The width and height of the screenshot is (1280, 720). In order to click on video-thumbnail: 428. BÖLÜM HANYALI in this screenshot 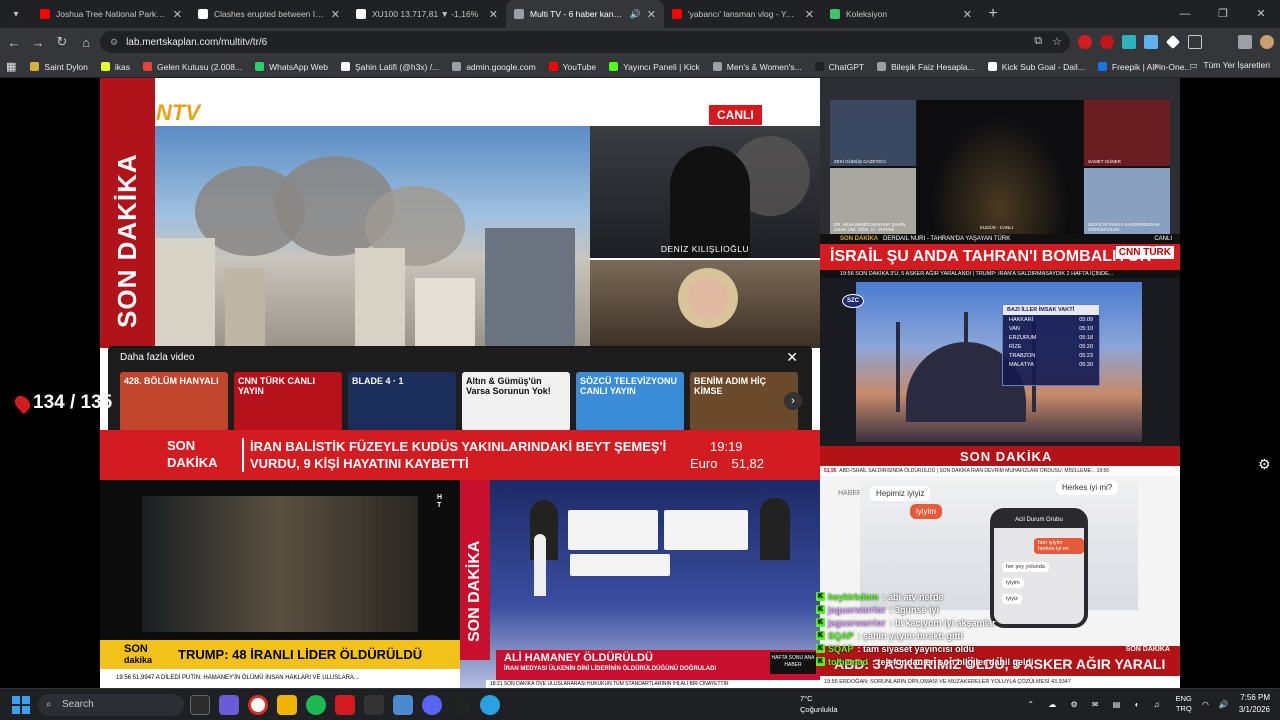, I will do `click(174, 401)`.